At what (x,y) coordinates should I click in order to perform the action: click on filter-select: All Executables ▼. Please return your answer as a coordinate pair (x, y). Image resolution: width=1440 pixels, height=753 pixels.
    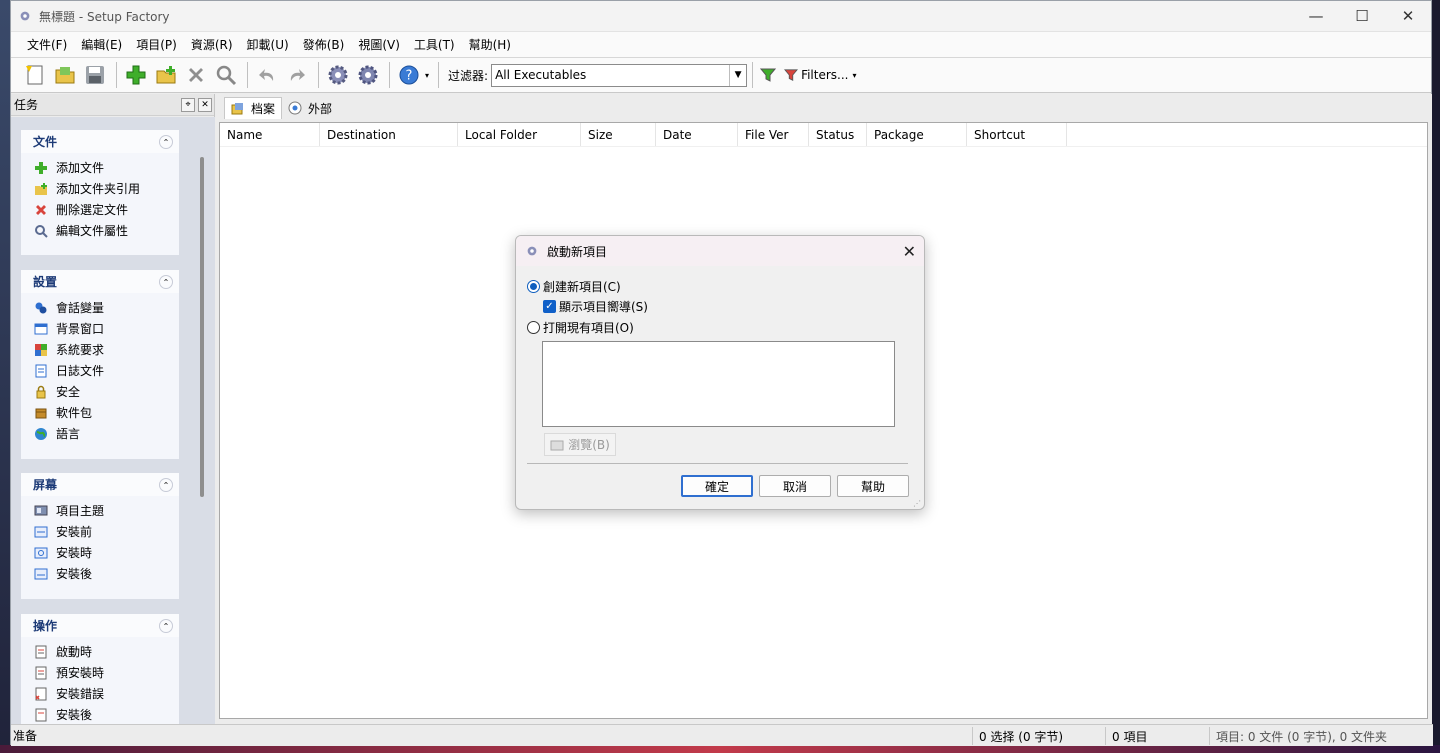
    Looking at the image, I should click on (619, 75).